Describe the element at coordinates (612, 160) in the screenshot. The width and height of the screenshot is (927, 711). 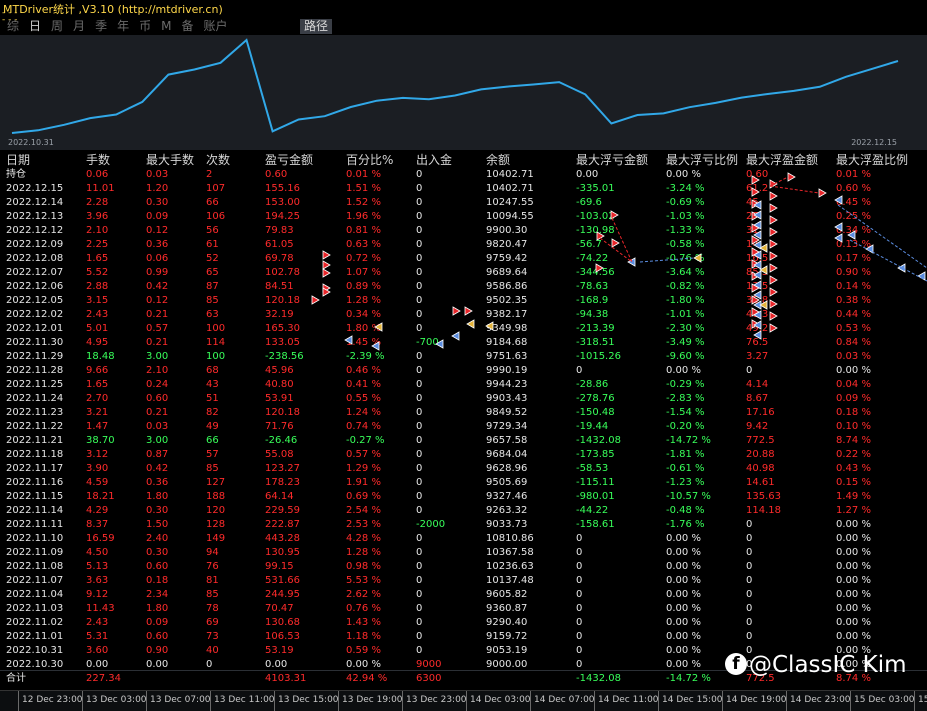
I see `column-header: 最大浮亏金额` at that location.